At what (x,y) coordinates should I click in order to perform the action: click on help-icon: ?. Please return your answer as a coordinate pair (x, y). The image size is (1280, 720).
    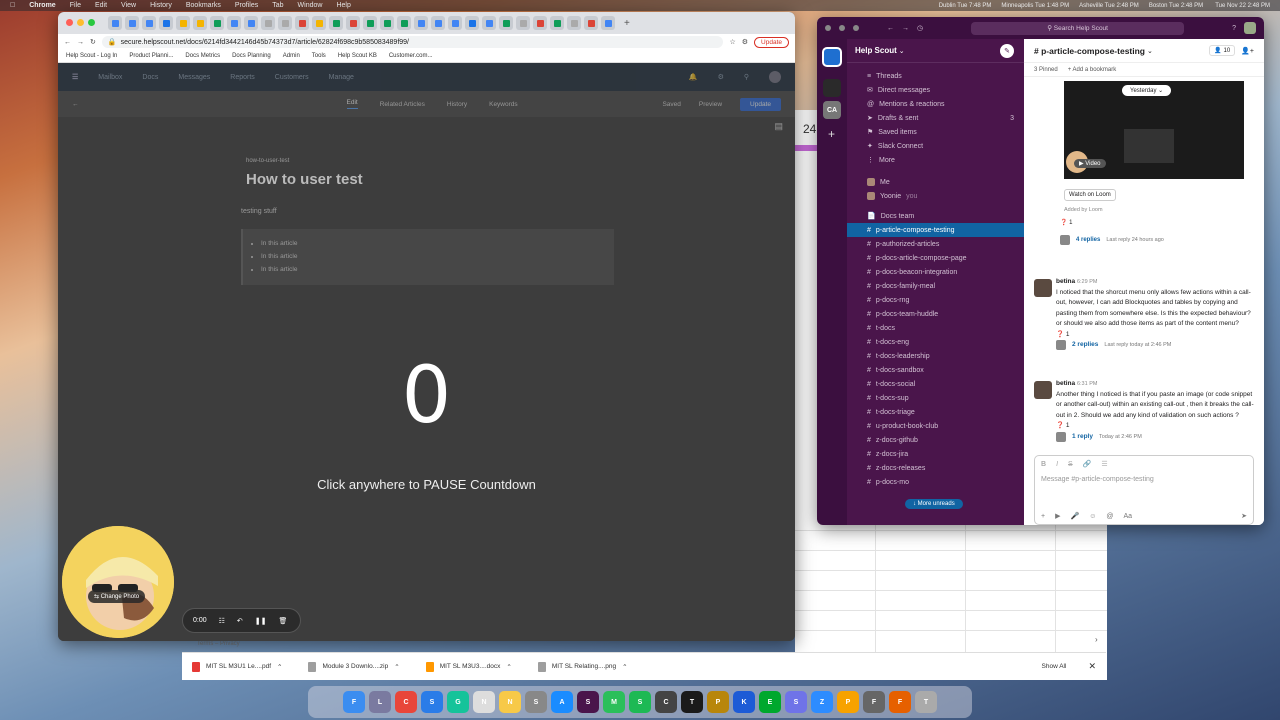
    Looking at the image, I should click on (1234, 28).